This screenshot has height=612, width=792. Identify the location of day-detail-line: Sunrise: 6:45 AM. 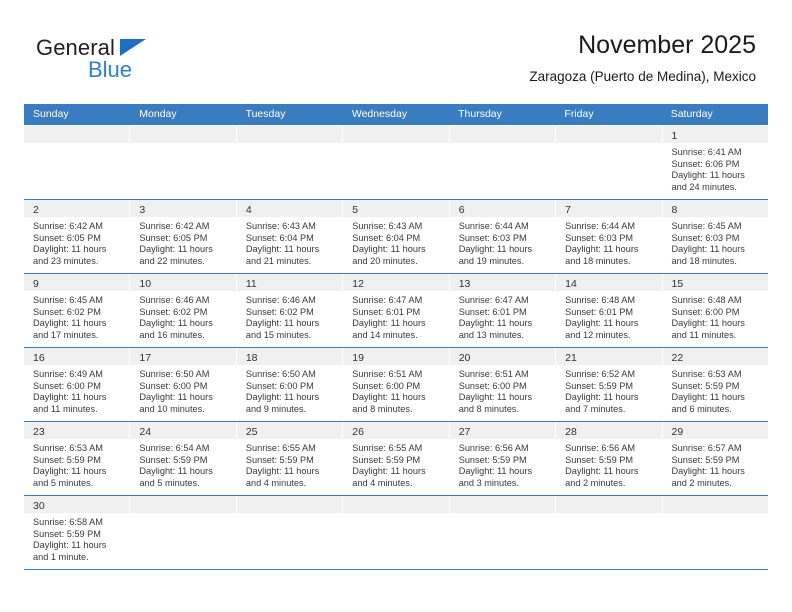
(706, 226).